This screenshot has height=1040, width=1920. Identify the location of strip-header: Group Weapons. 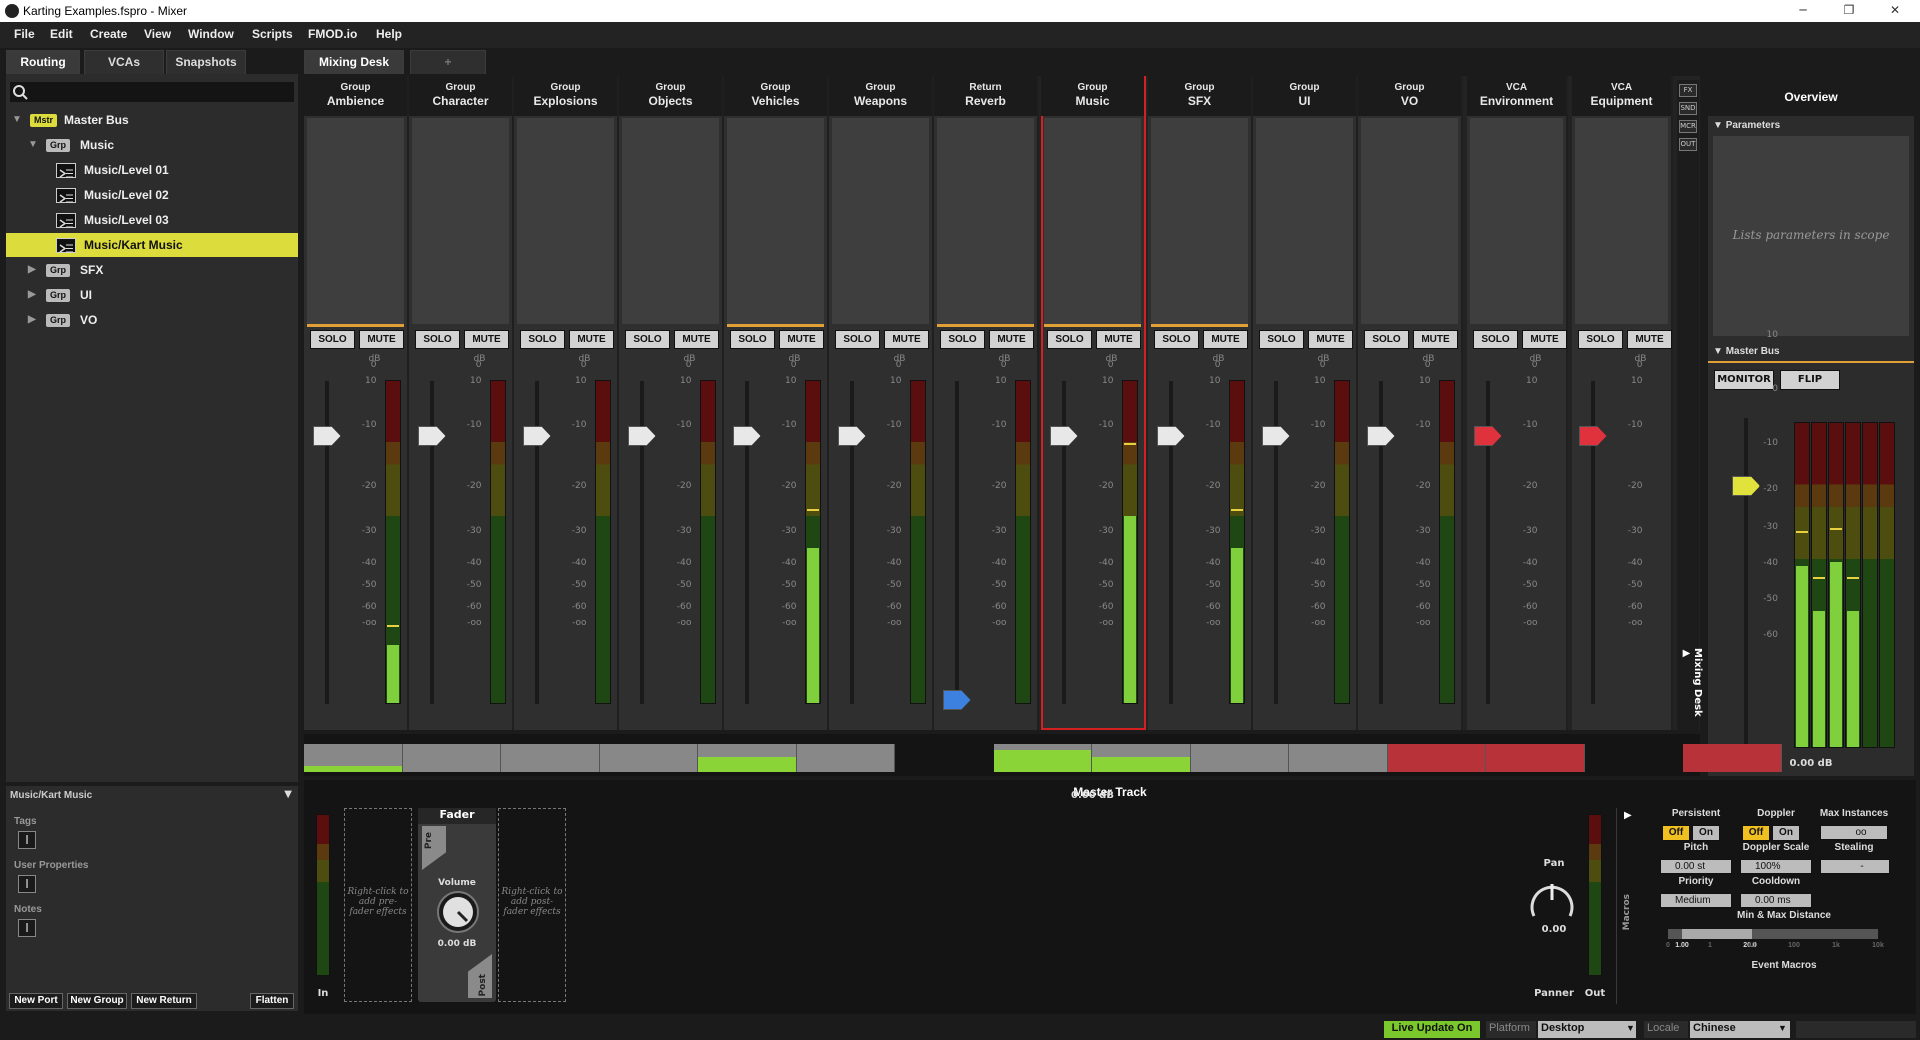
(880, 96).